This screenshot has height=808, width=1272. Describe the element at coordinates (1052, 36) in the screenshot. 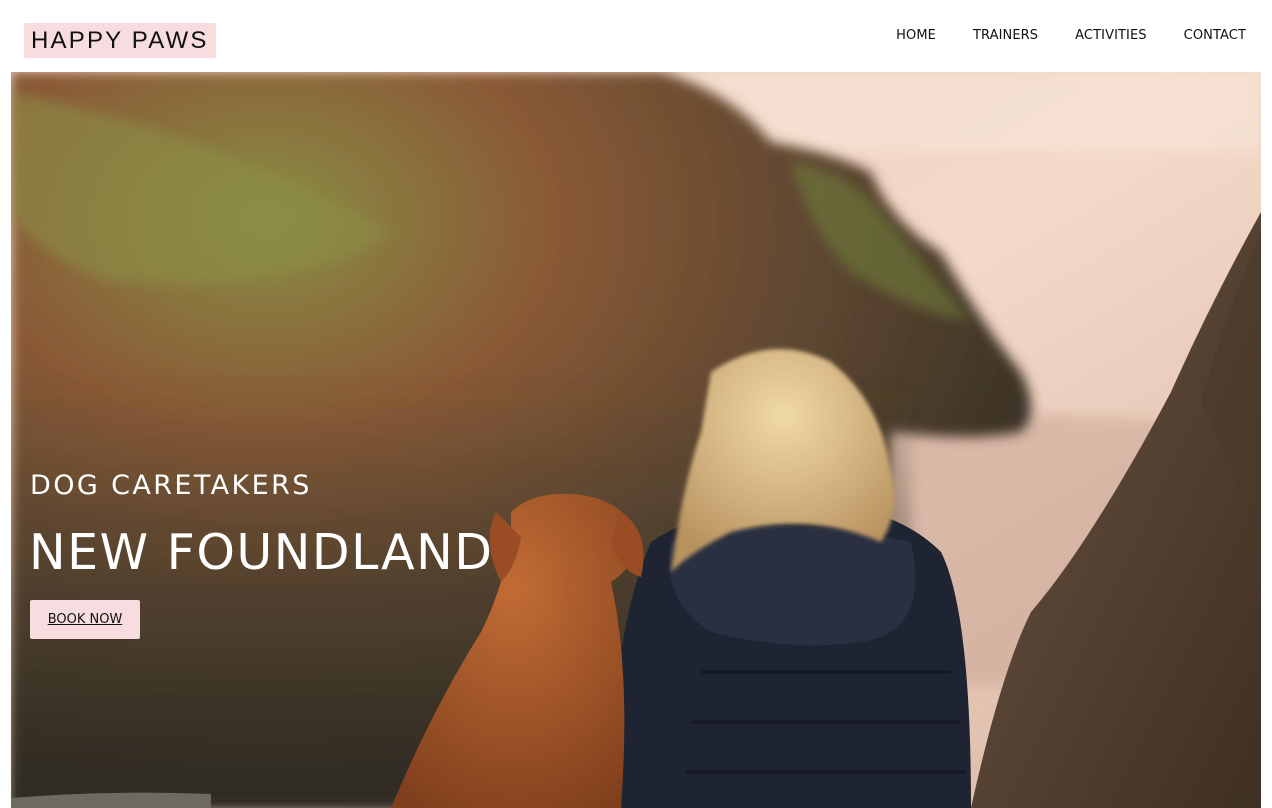

I see `main-nav: HOME TRAINERS ACTIVITIES CONTACT` at that location.